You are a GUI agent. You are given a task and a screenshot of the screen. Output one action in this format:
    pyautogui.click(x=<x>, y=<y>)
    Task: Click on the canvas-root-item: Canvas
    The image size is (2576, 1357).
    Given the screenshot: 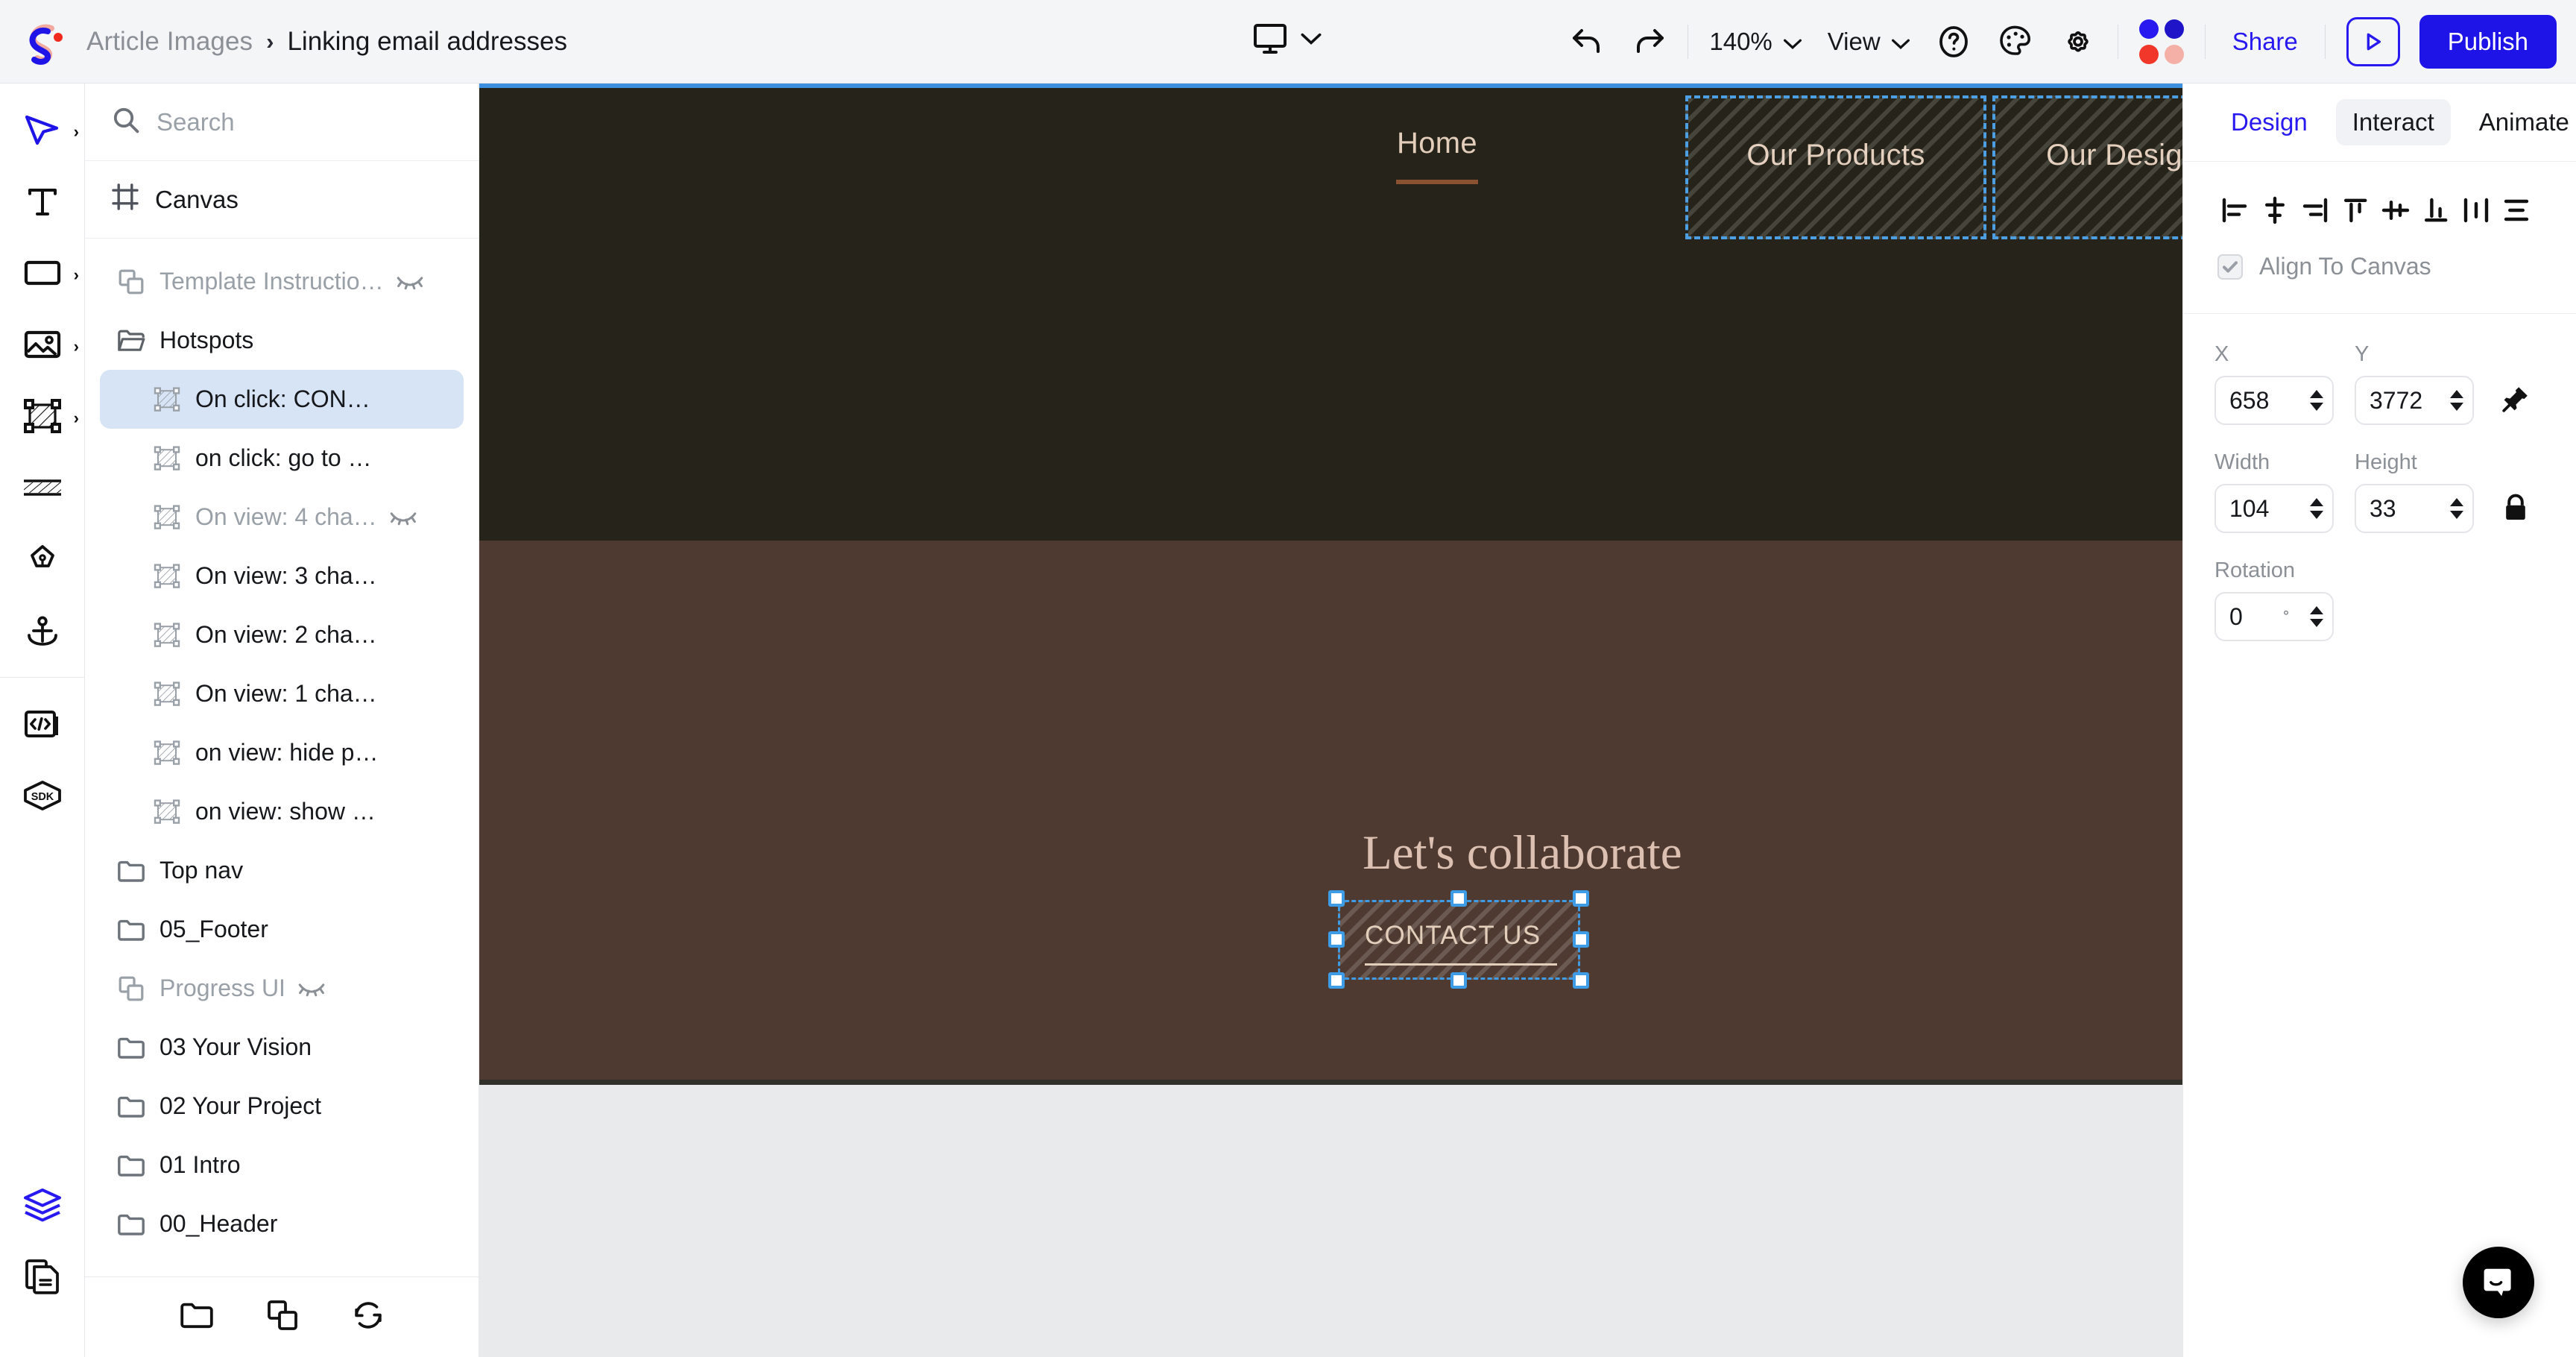 What is the action you would take?
    pyautogui.click(x=282, y=200)
    